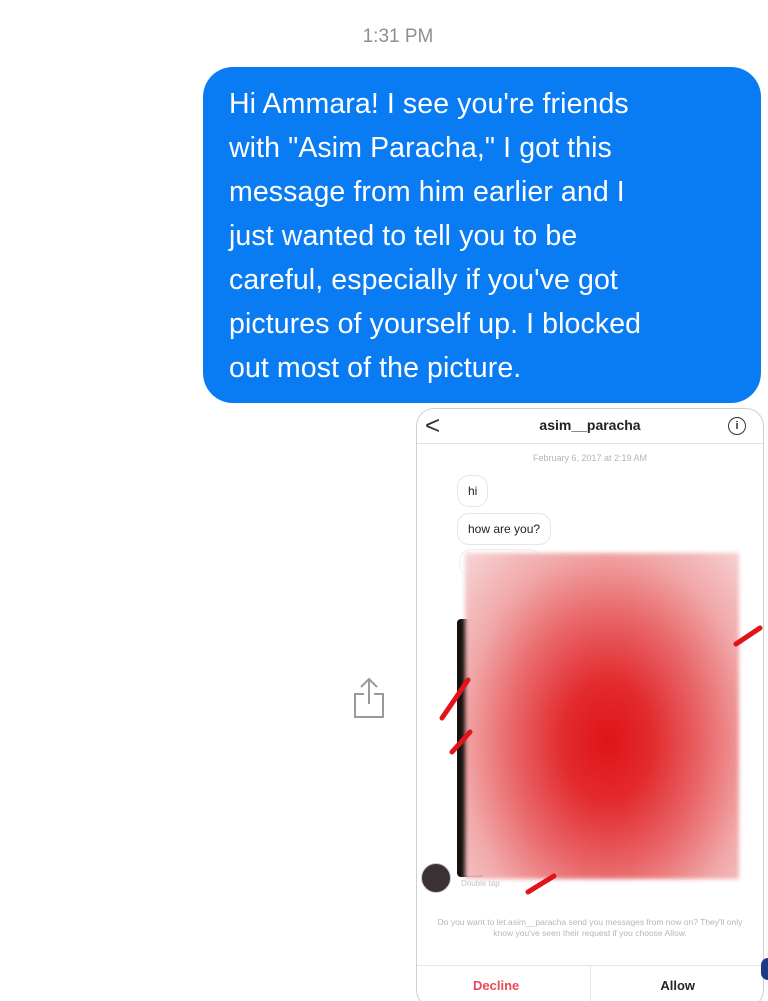 The image size is (768, 1001). Describe the element at coordinates (504, 529) in the screenshot. I see `received-message: how are you?` at that location.